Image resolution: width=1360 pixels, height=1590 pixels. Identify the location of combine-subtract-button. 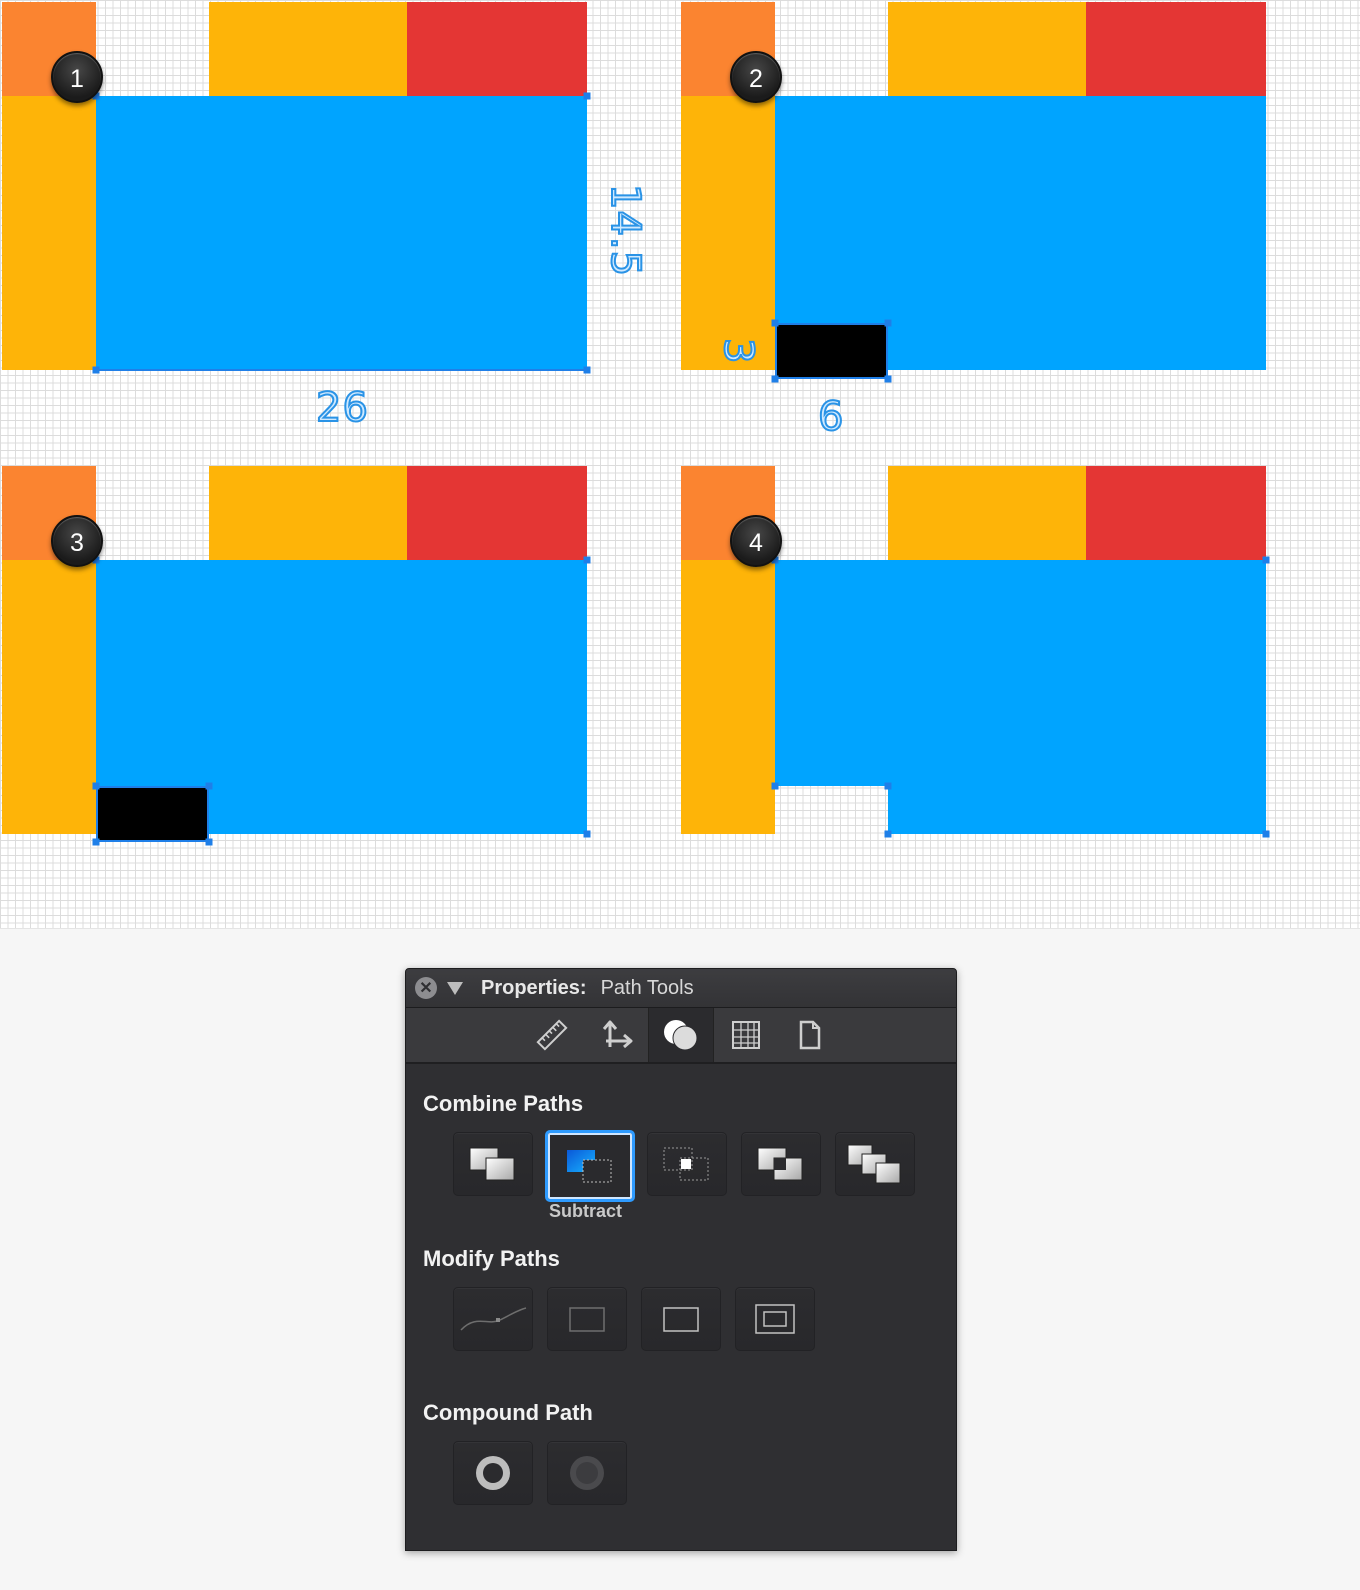
(590, 1166).